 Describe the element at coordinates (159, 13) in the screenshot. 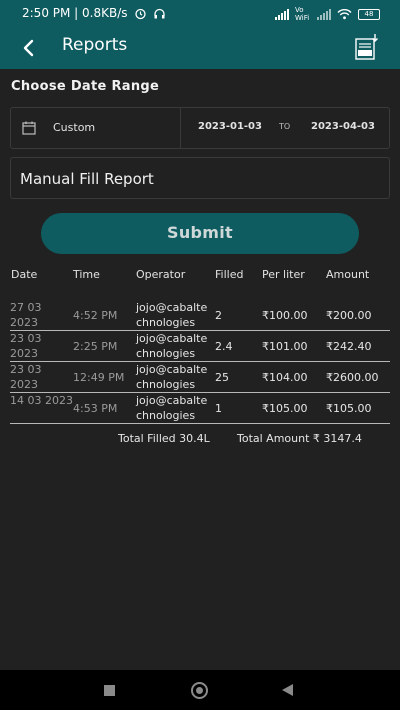

I see `headset-icon` at that location.